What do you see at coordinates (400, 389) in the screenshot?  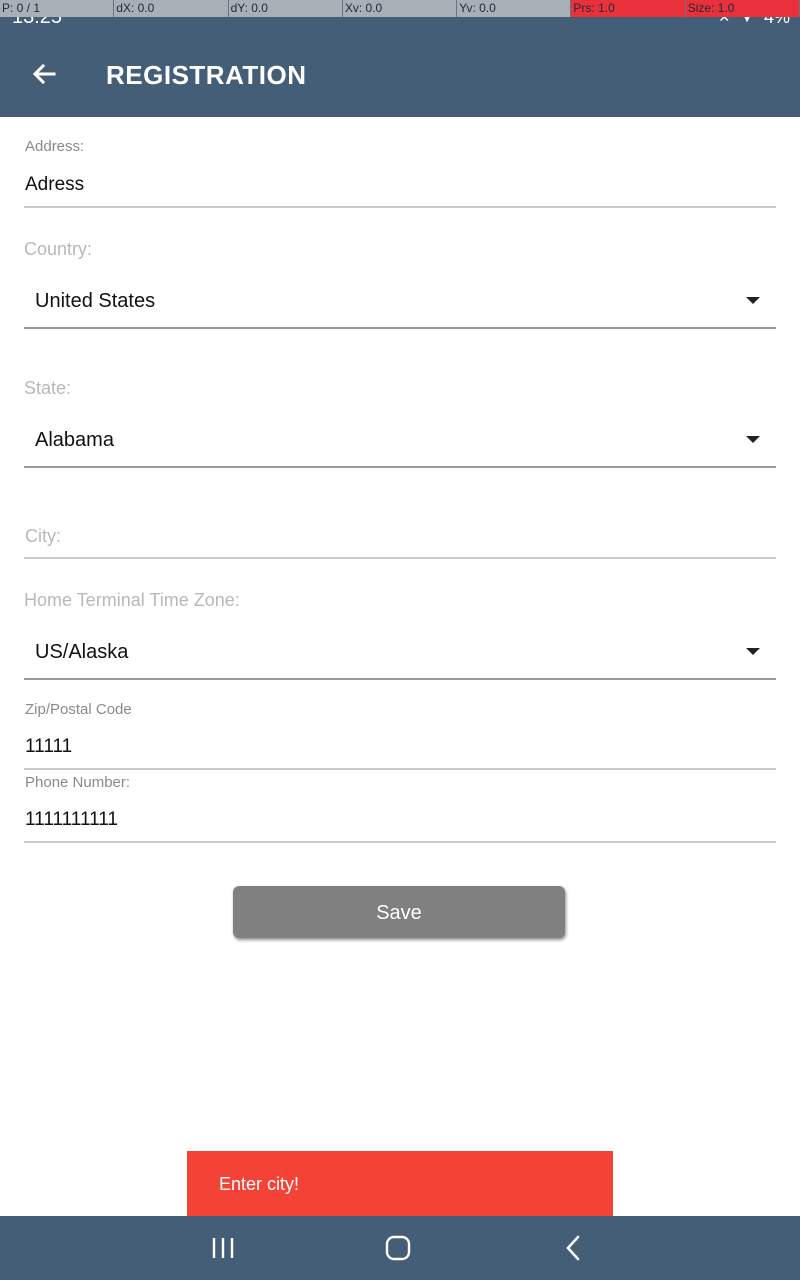 I see `state-field: State:` at bounding box center [400, 389].